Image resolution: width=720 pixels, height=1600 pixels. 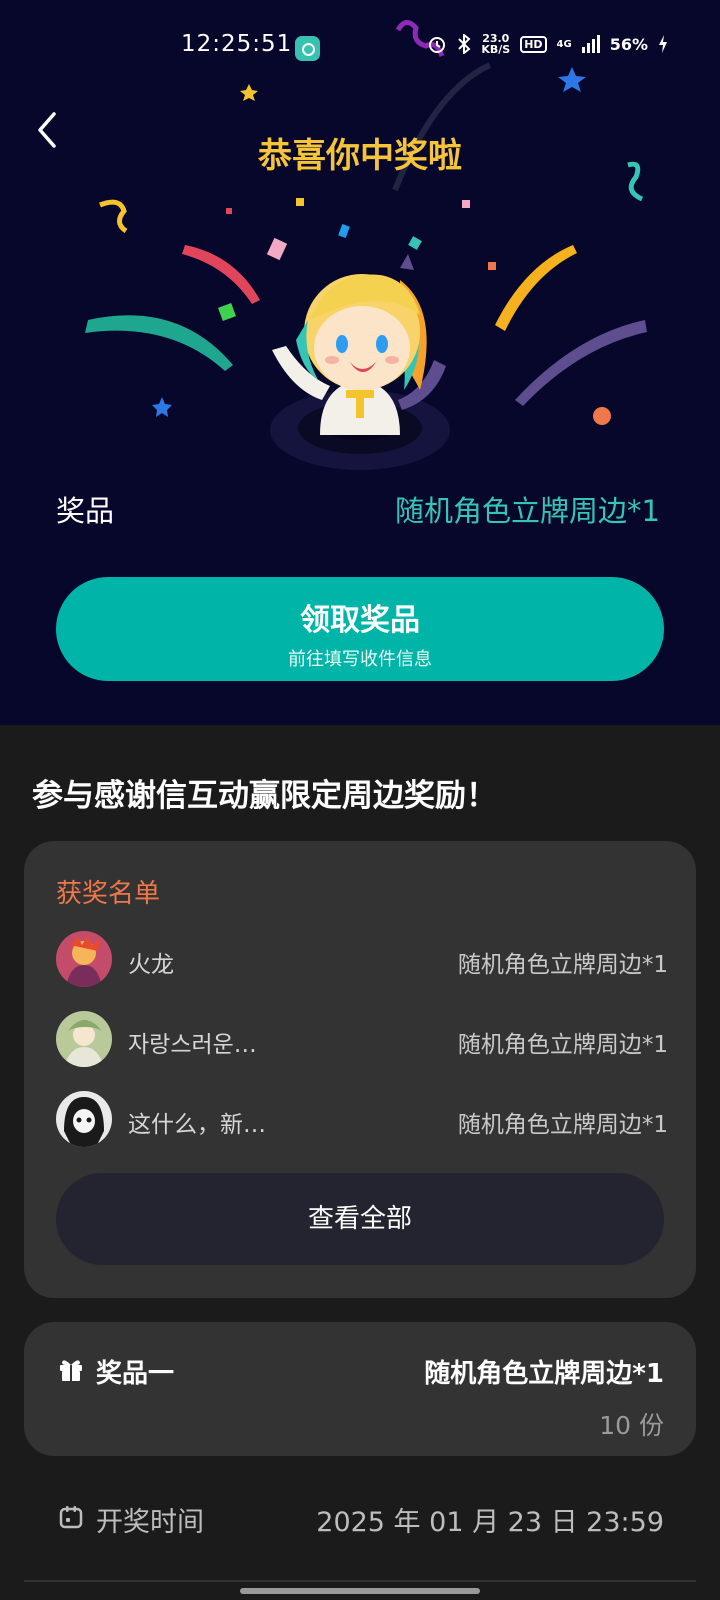 I want to click on home-indicator, so click(x=360, y=1591).